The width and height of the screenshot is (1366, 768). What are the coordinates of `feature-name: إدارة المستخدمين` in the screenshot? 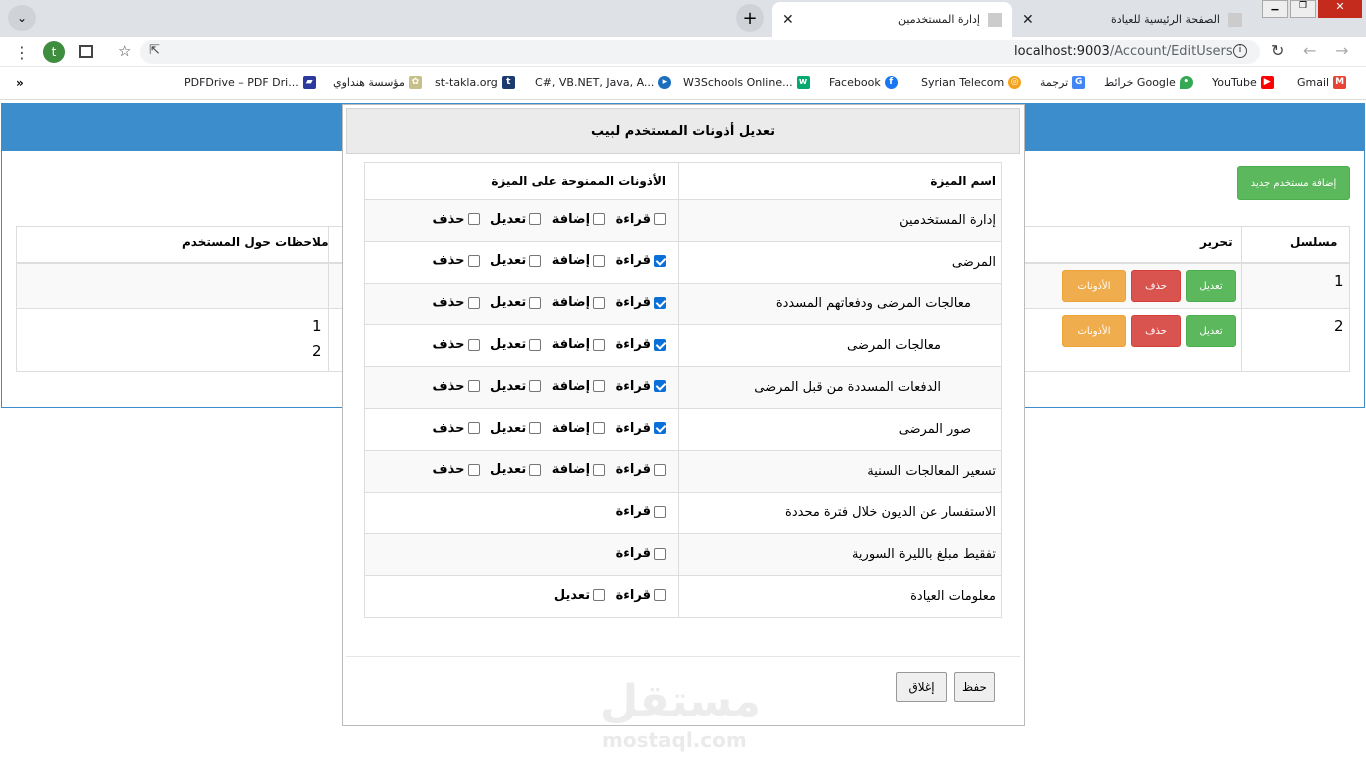 It's located at (840, 220).